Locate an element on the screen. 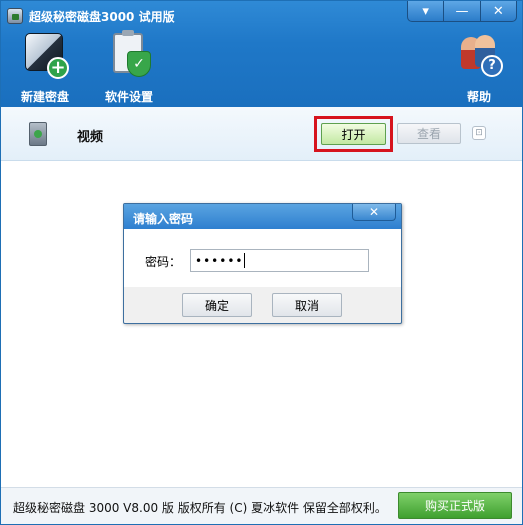  new-disk-icon: + is located at coordinates (45, 55).